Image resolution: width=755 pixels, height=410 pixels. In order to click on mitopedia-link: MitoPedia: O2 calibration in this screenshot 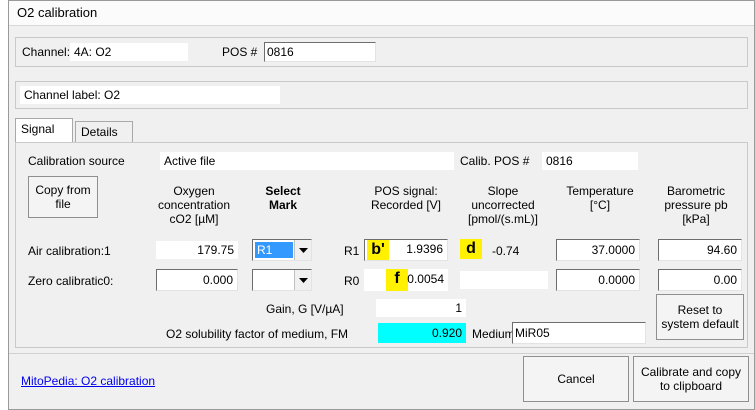, I will do `click(88, 381)`.